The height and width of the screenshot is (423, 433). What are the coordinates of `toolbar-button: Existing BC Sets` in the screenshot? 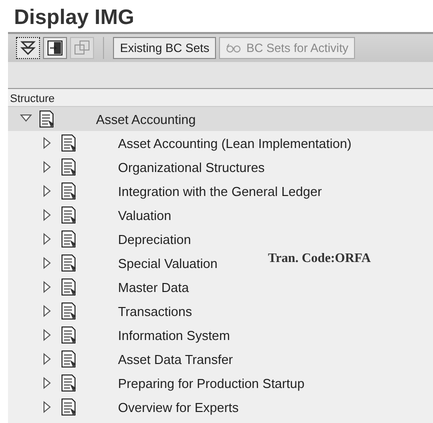 It's located at (164, 48).